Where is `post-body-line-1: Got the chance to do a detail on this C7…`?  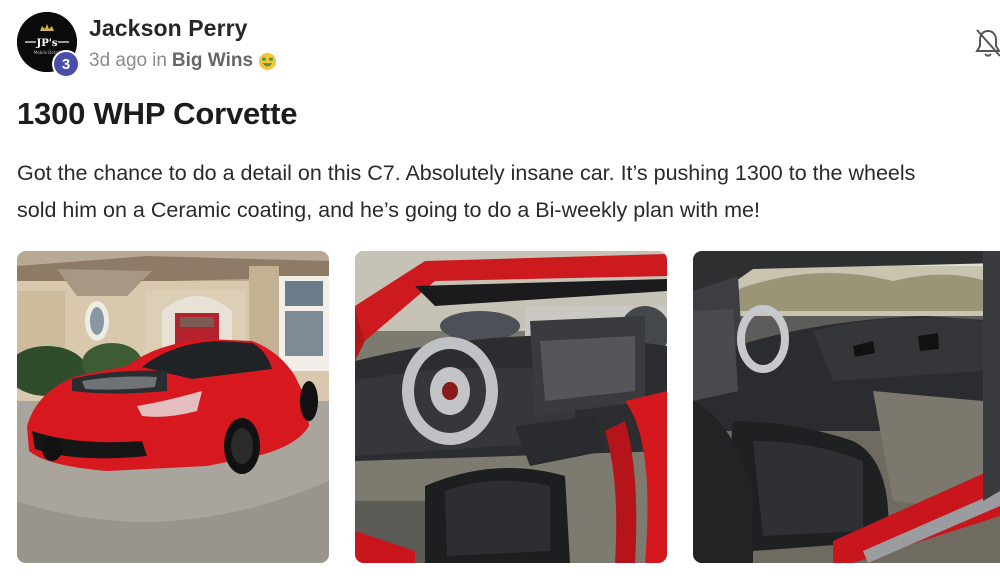
post-body-line-1: Got the chance to do a detail on this C7… is located at coordinates (466, 173).